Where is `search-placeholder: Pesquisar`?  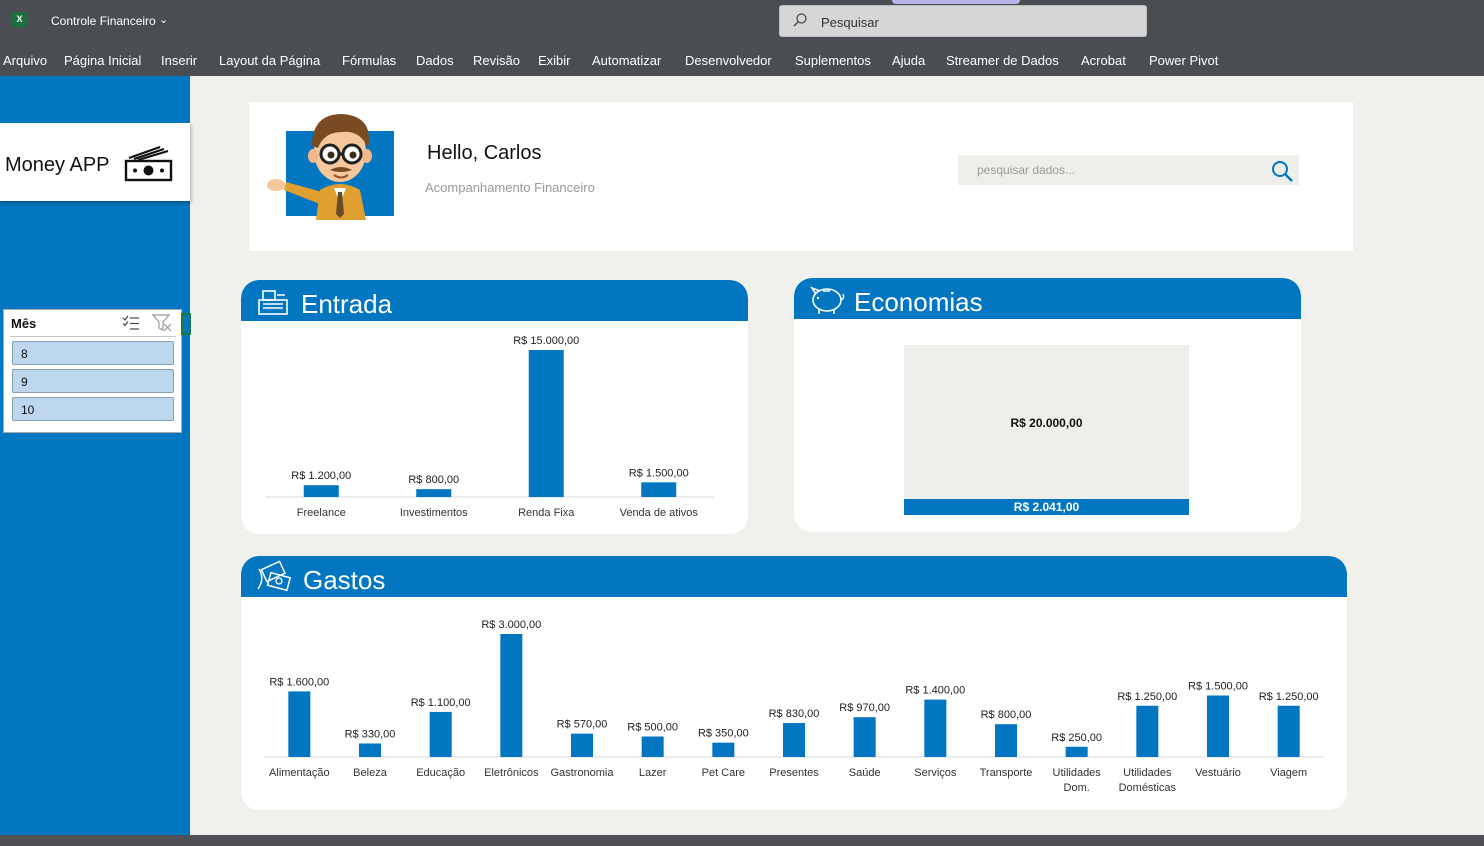
search-placeholder: Pesquisar is located at coordinates (850, 22).